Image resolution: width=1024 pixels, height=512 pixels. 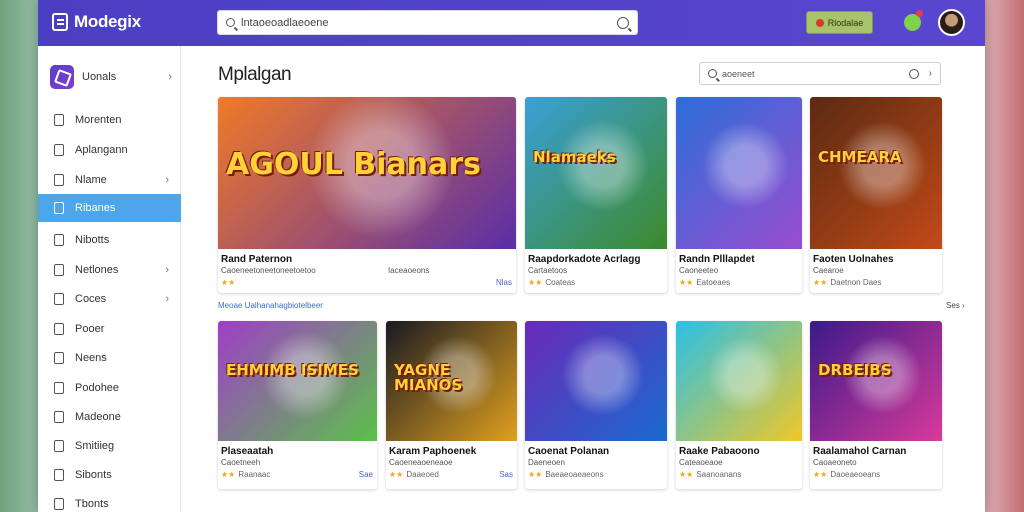 What do you see at coordinates (596, 173) in the screenshot?
I see `game-thumbnail: Nlamaeks` at bounding box center [596, 173].